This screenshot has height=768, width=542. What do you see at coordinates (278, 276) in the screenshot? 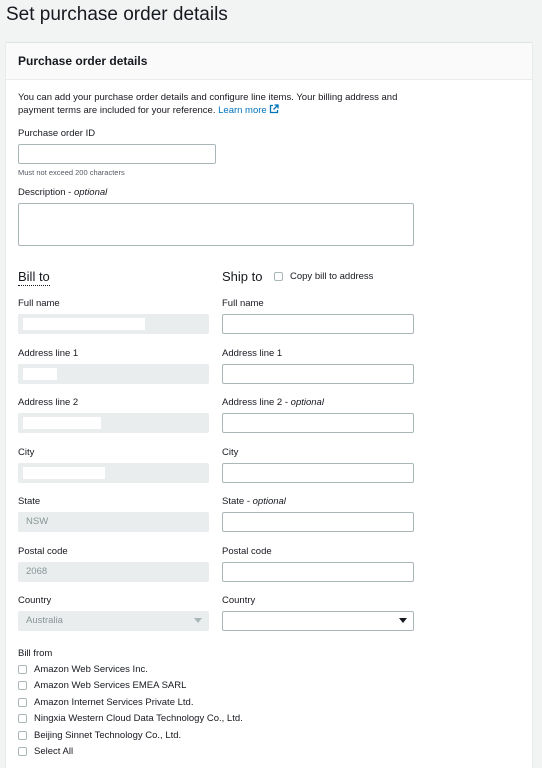
I see `copy-bill-to-checkbox` at bounding box center [278, 276].